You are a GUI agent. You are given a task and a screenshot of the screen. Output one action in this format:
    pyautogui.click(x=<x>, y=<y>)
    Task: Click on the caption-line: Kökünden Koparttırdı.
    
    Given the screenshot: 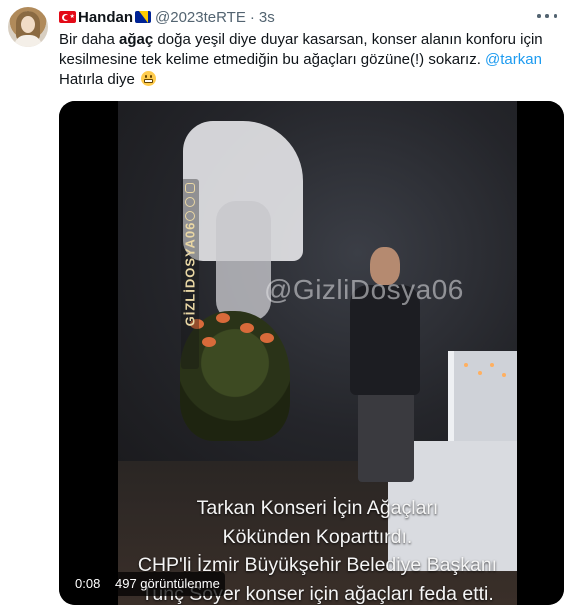 What is the action you would take?
    pyautogui.click(x=317, y=536)
    